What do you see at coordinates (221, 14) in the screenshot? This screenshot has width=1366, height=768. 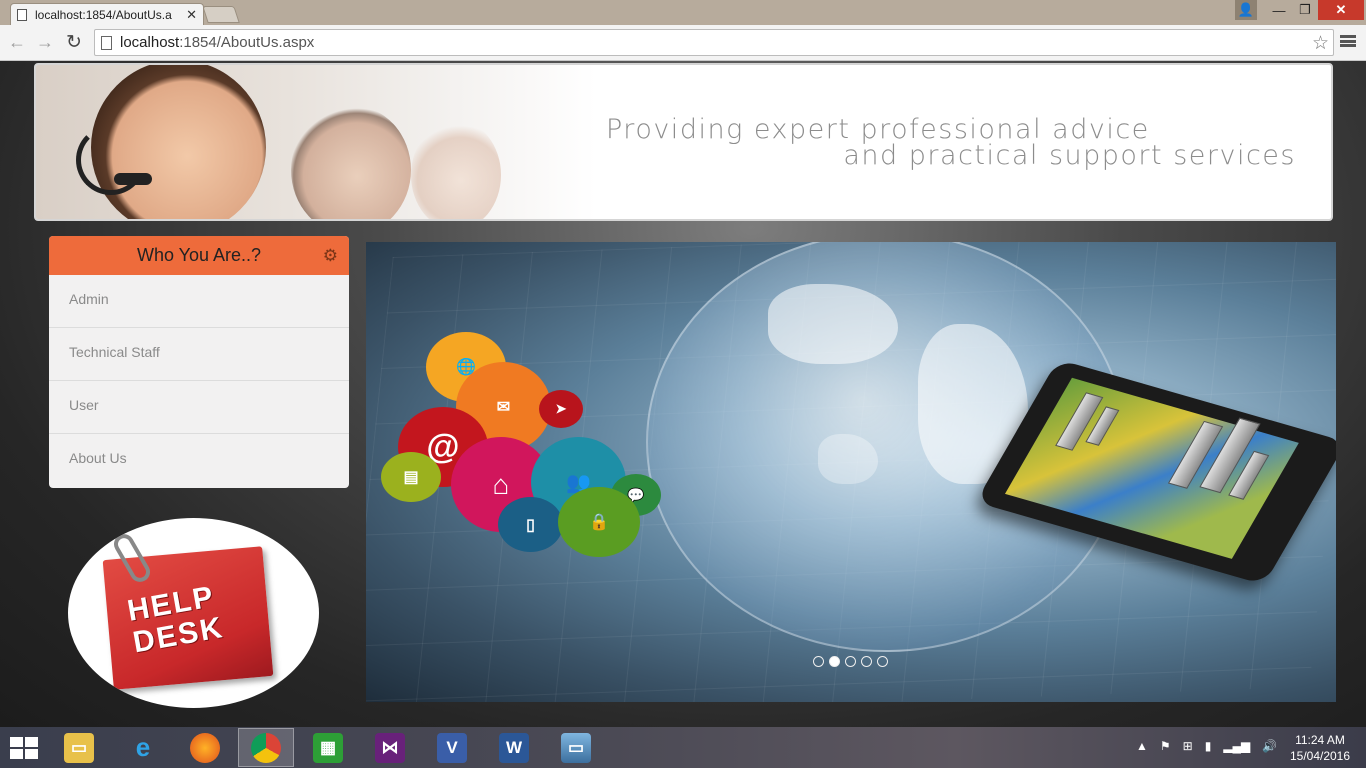 I see `new-tab-button` at bounding box center [221, 14].